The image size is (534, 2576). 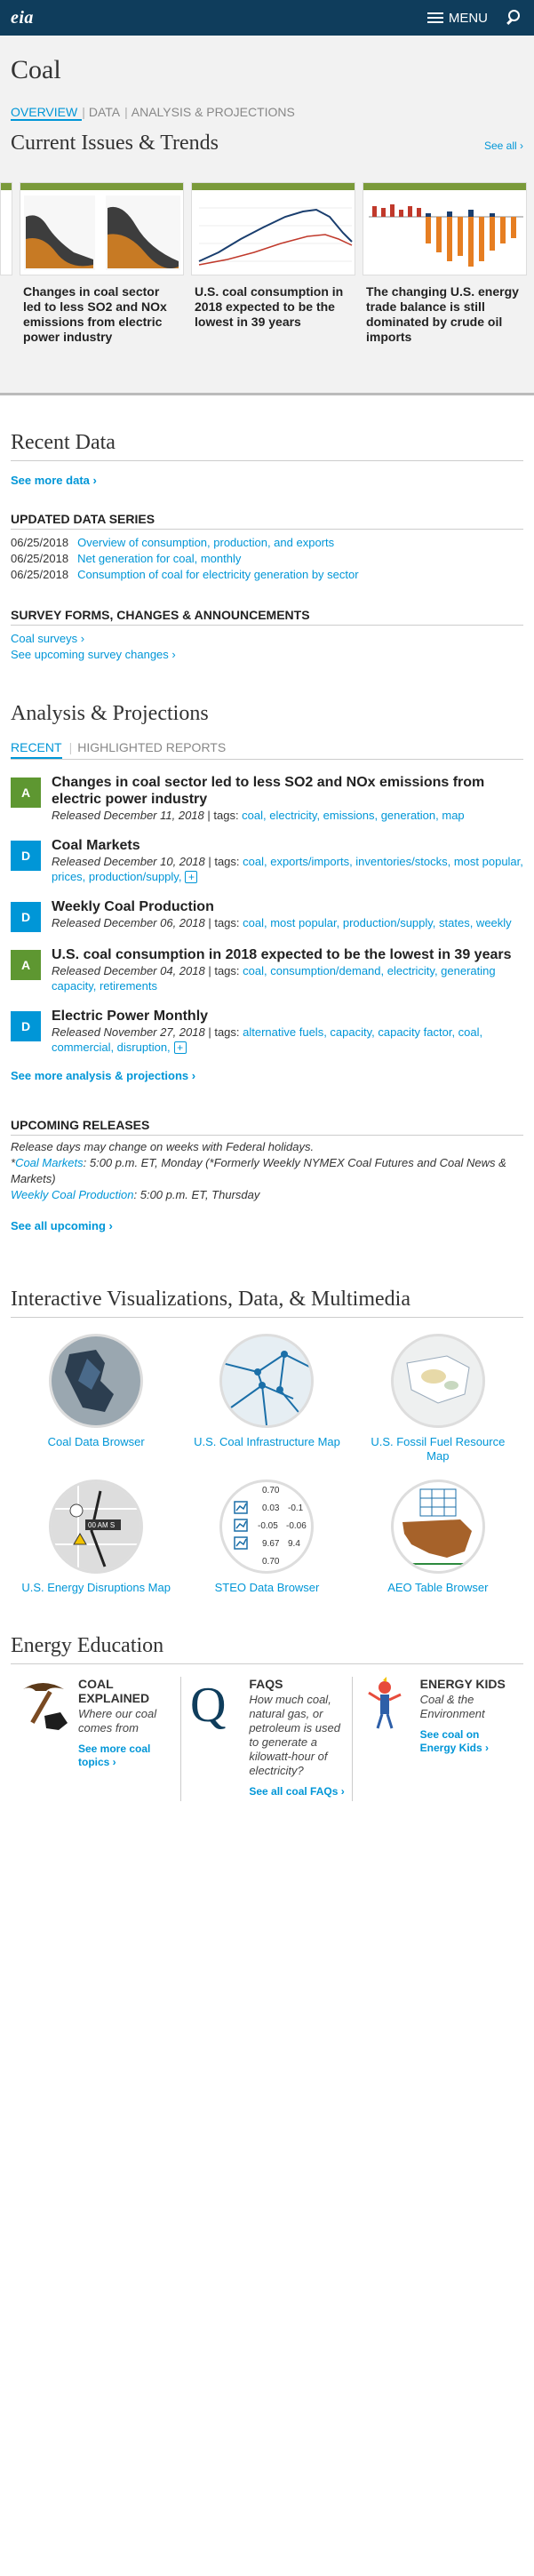 I want to click on current-issues-heading: Current Issues & Trends, so click(x=115, y=144).